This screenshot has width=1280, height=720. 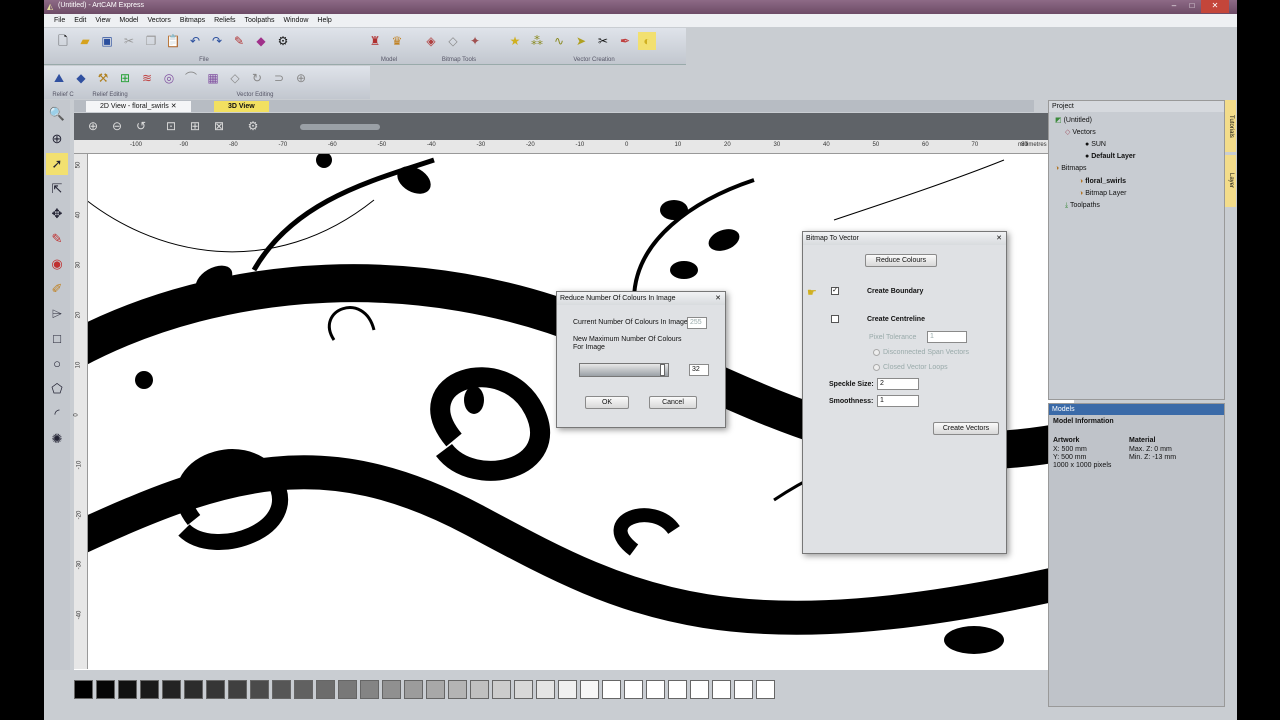 I want to click on globe-icon: ⊕, so click(x=57, y=139).